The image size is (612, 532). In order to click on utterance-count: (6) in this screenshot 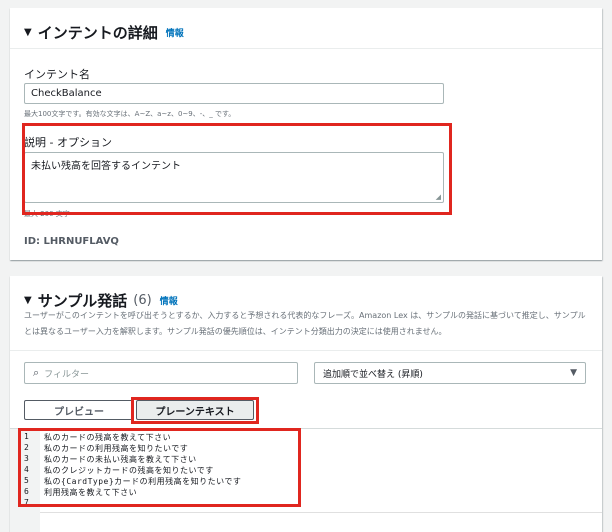, I will do `click(142, 300)`.